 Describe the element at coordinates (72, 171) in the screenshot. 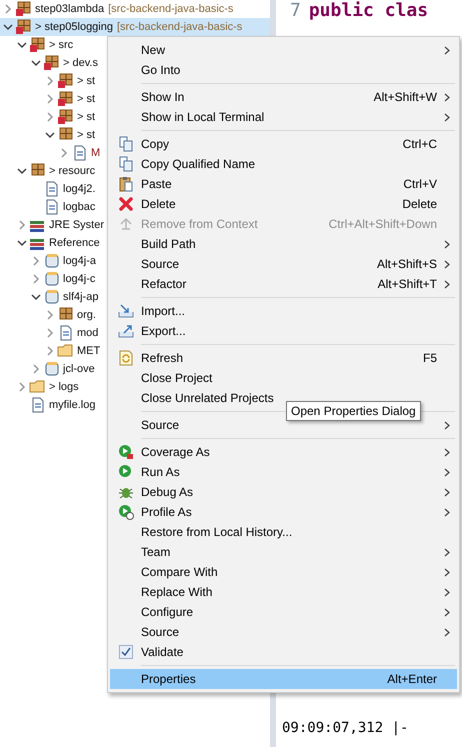

I see `tree-item-label: > resourc` at that location.